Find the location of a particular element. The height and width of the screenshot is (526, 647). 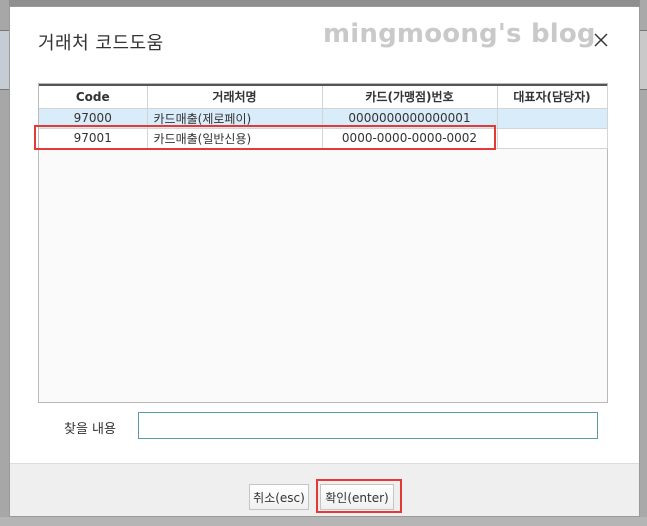

background-panel-left is located at coordinates (4, 60).